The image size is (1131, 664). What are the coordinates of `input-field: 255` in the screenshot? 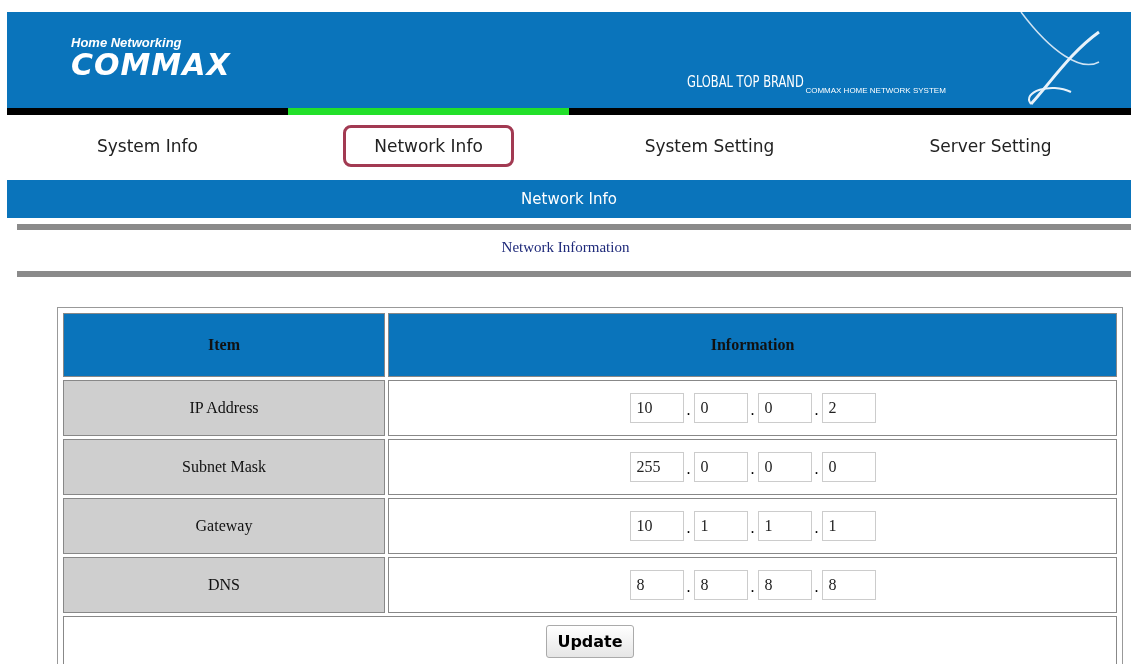 It's located at (656, 467).